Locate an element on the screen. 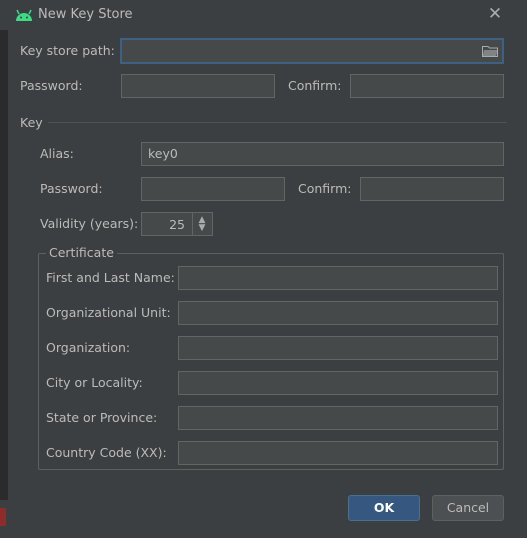 This screenshot has height=538, width=527. key-section-label: Key is located at coordinates (31, 122).